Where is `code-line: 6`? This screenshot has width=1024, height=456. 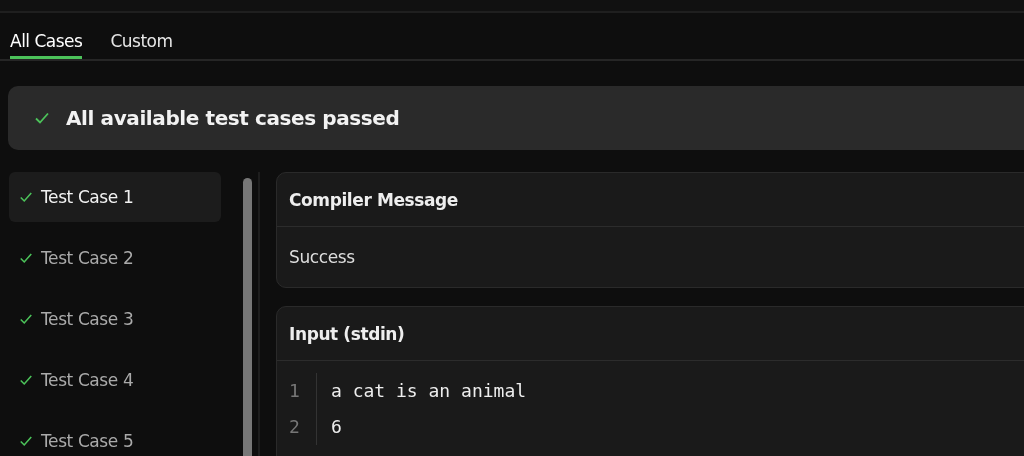
code-line: 6 is located at coordinates (337, 427).